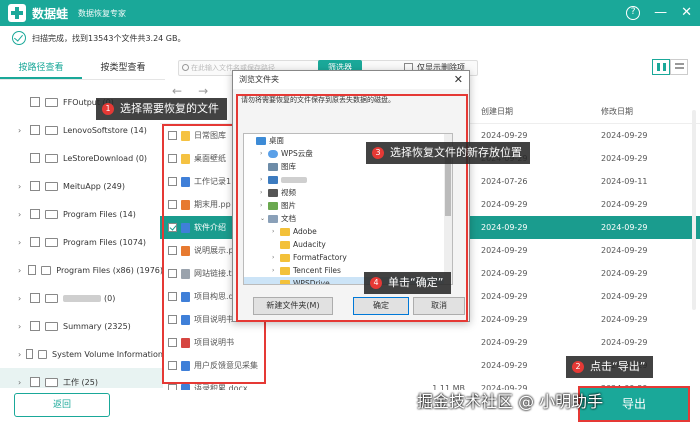  What do you see at coordinates (643, 111) in the screenshot?
I see `header-modified: 修改日期` at bounding box center [643, 111].